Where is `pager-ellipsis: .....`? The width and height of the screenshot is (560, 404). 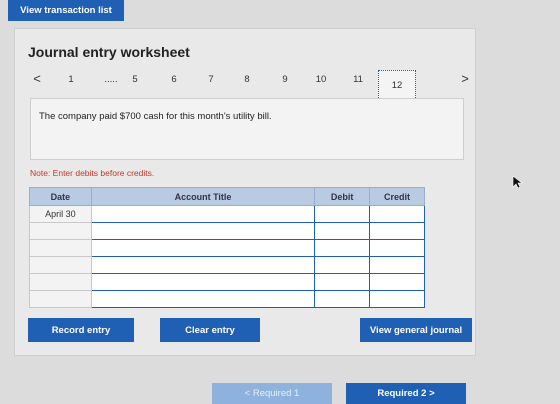 pager-ellipsis: ..... is located at coordinates (111, 79).